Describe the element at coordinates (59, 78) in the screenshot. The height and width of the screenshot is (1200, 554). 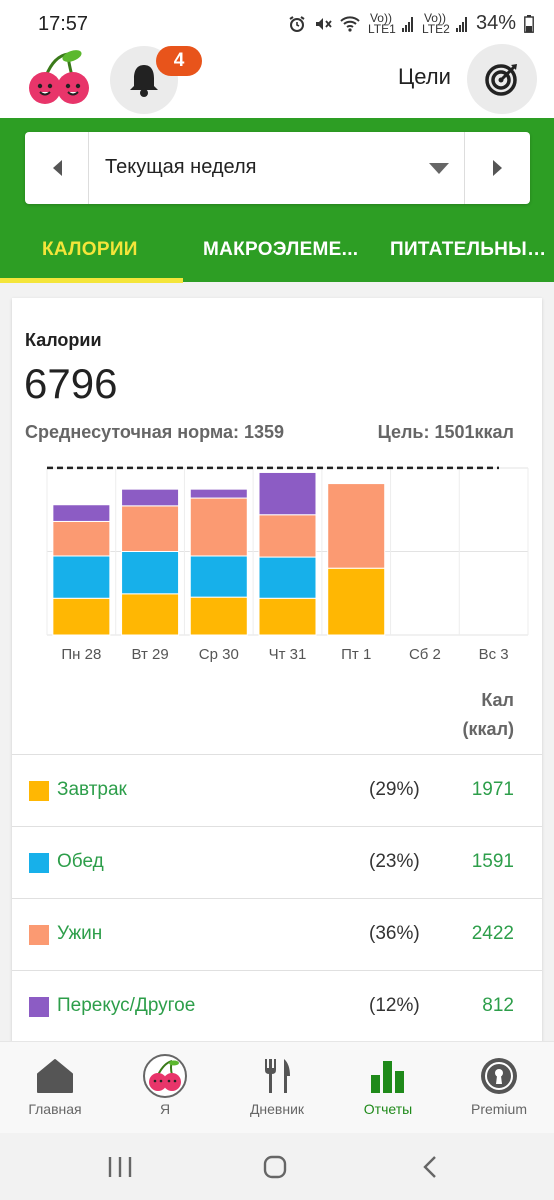
I see `cherry-logo-icon` at that location.